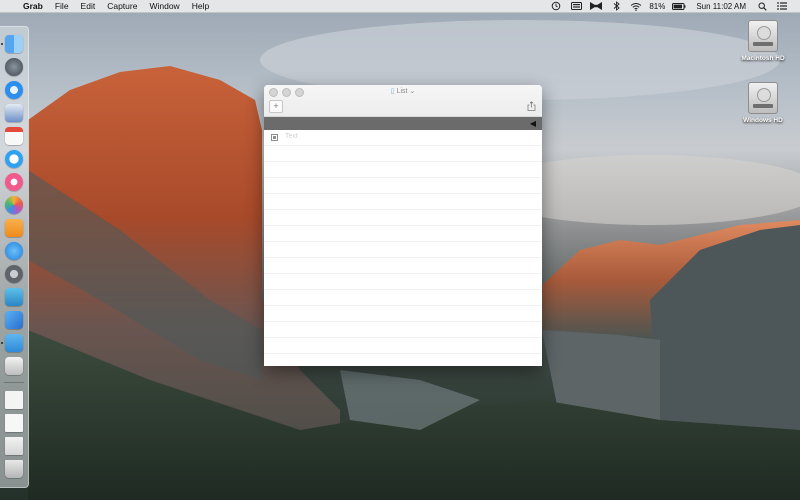 This screenshot has width=800, height=500. What do you see at coordinates (14, 205) in the screenshot?
I see `photos-icon` at bounding box center [14, 205].